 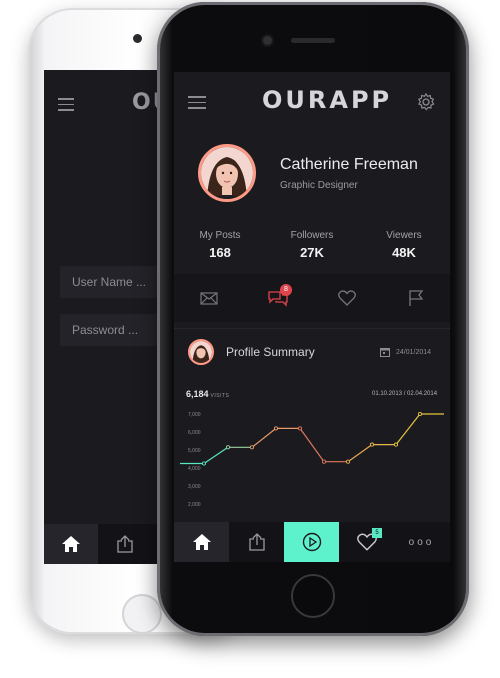 I want to click on stat-label: Viewers, so click(x=404, y=235).